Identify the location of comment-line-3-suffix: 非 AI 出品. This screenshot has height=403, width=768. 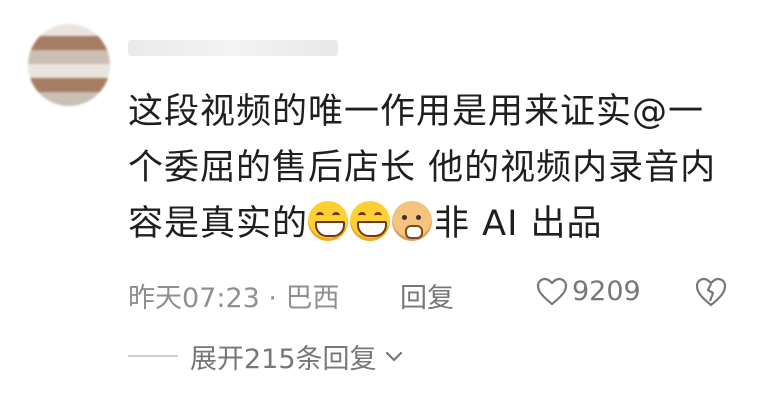
(518, 224).